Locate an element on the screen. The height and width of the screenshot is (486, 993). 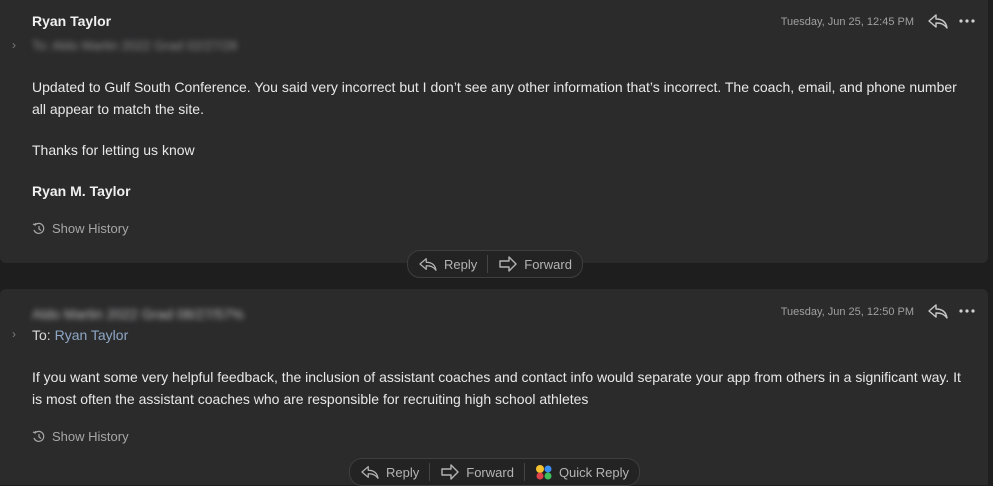
quick-reply-button: Quick Reply is located at coordinates (582, 472).